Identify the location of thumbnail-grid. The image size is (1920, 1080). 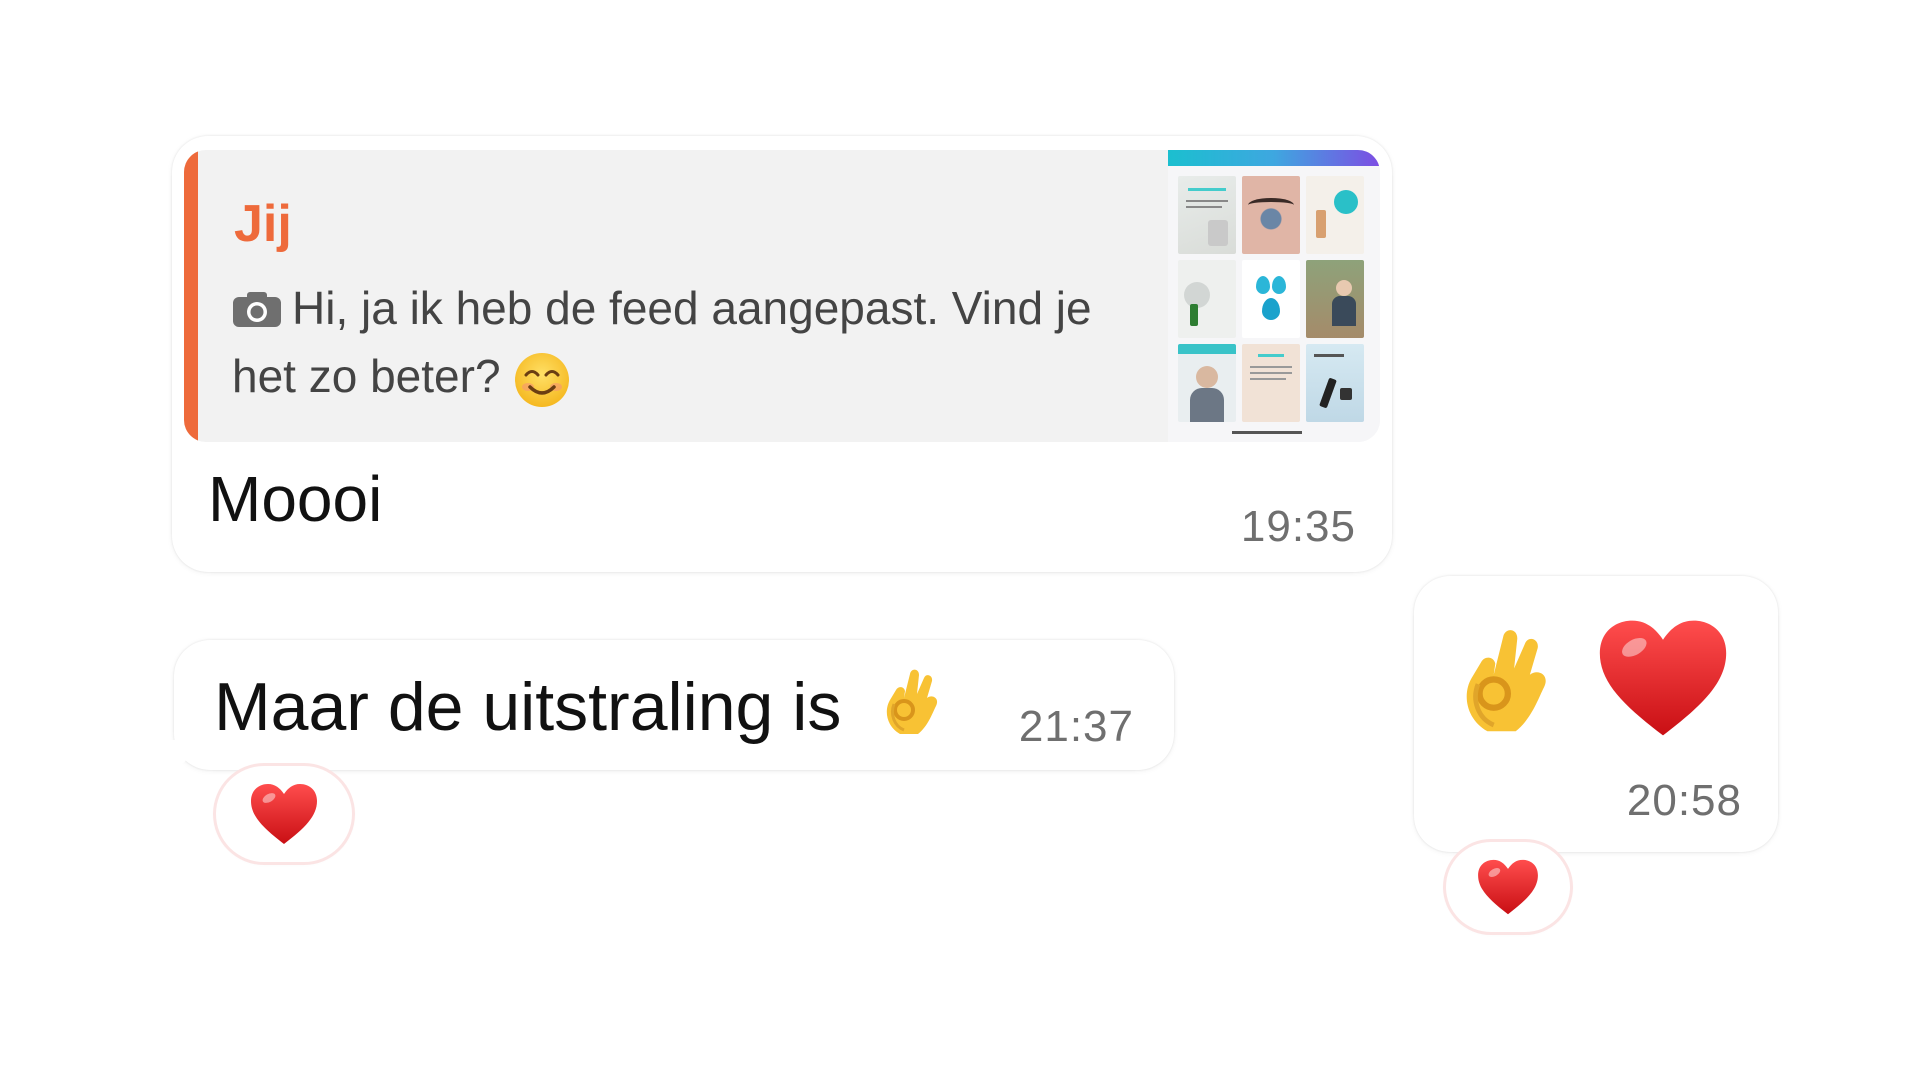
(1274, 299).